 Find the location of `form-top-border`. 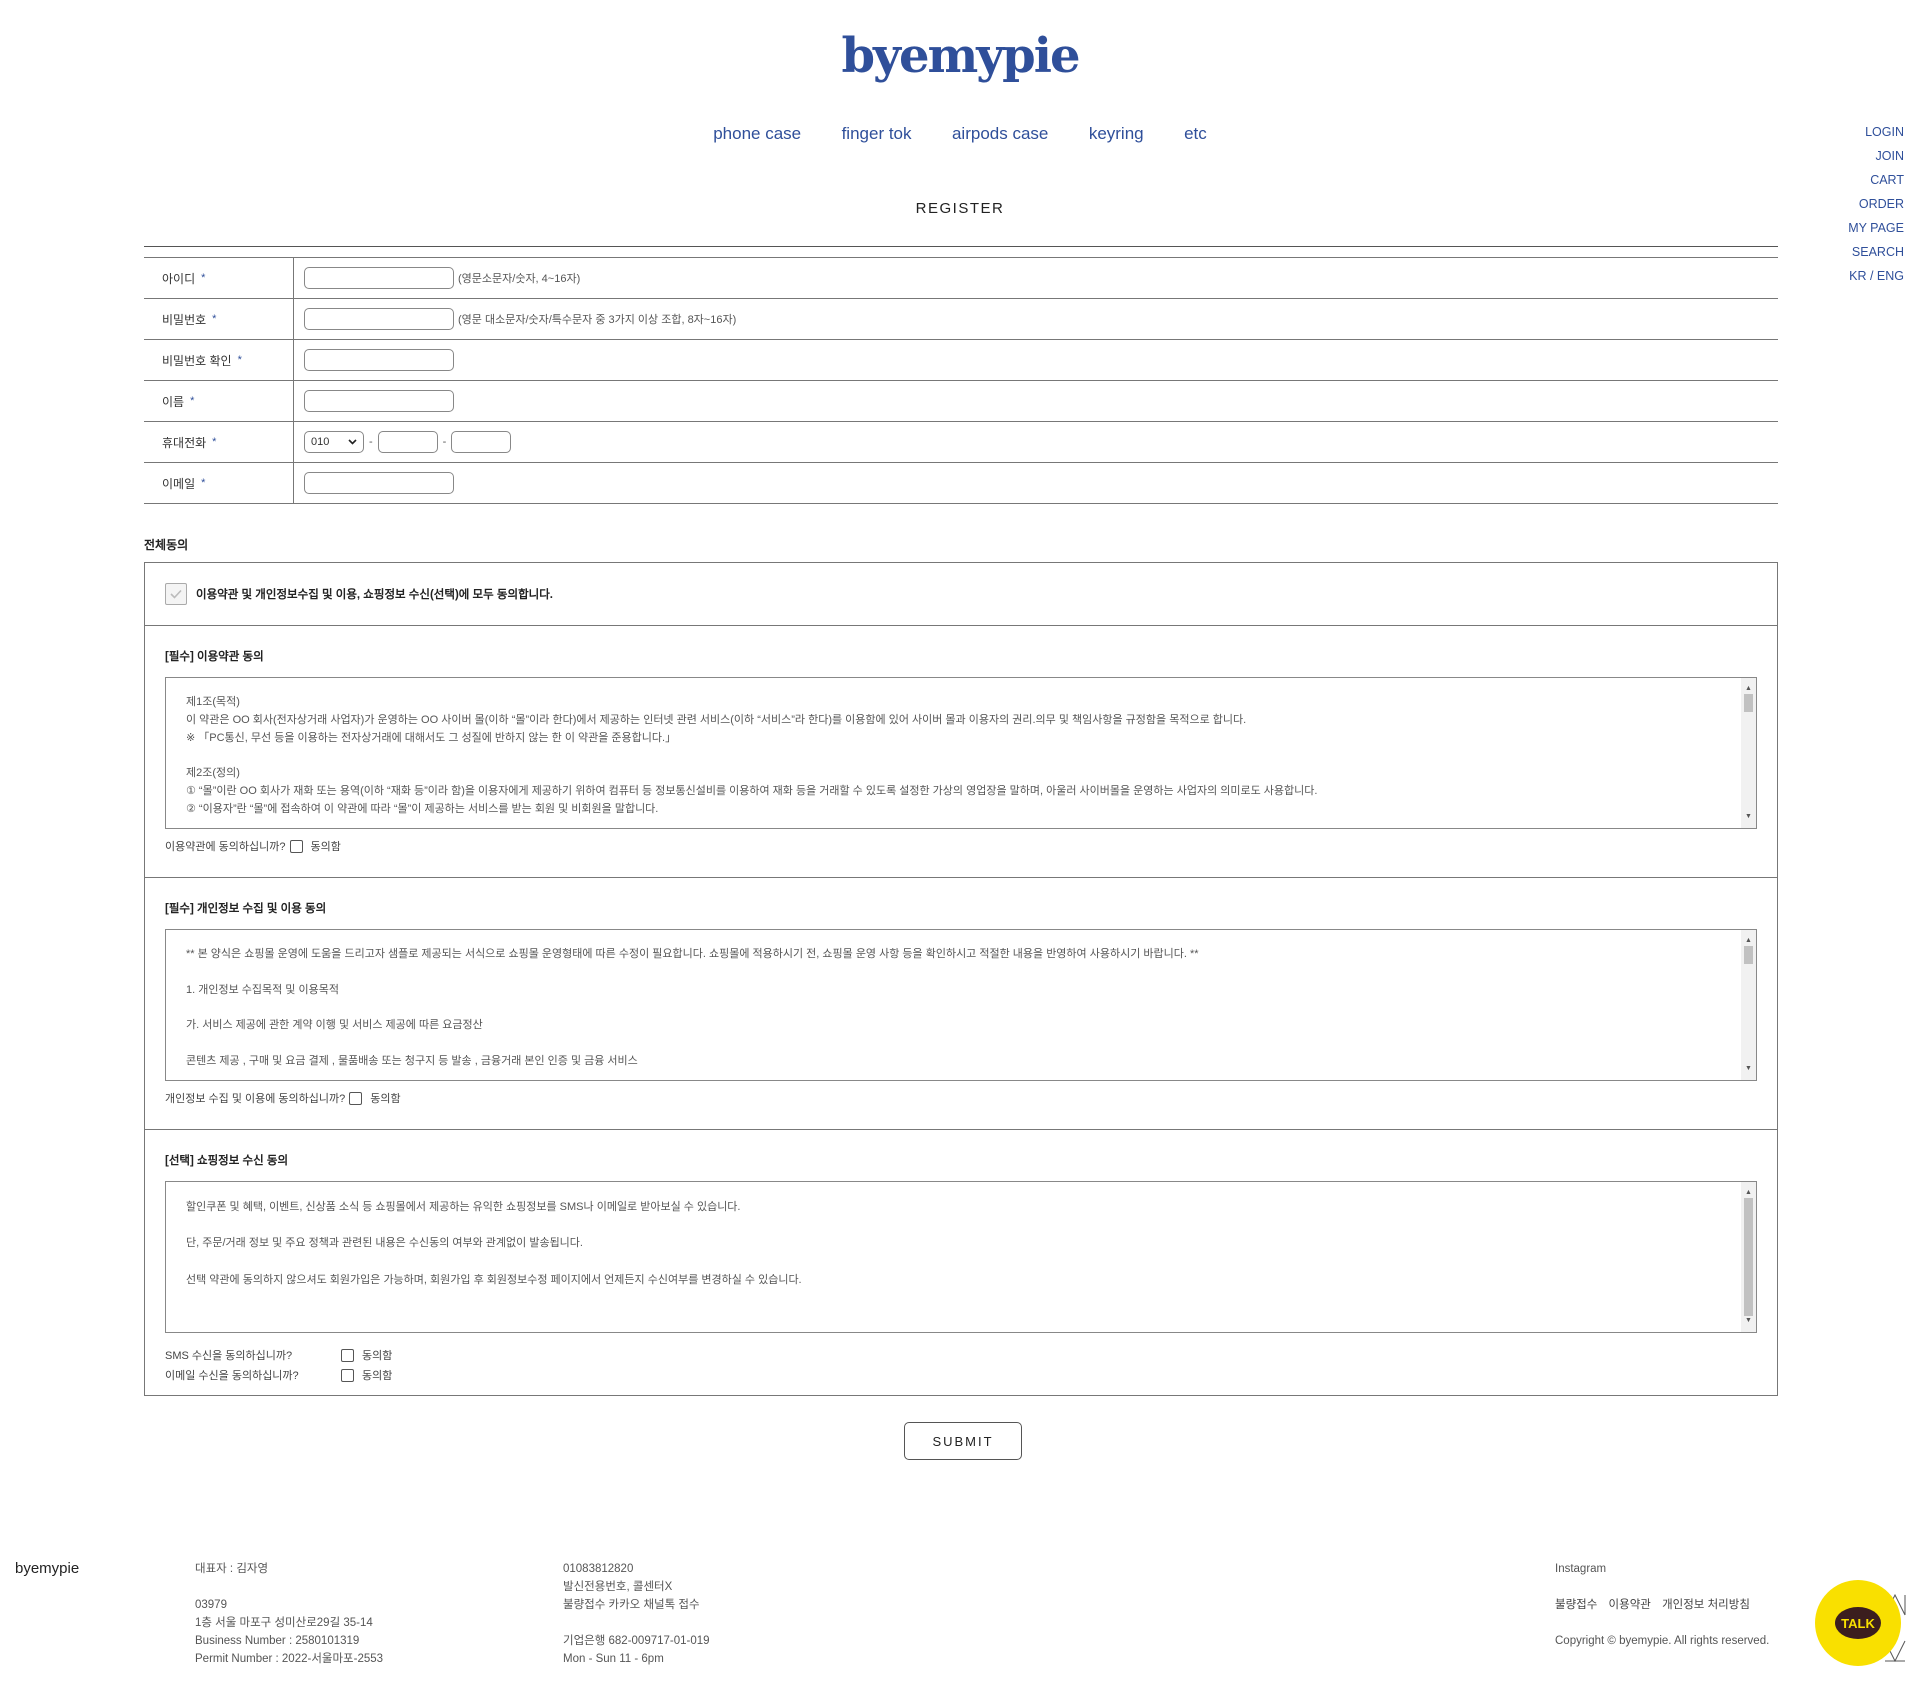

form-top-border is located at coordinates (961, 252).